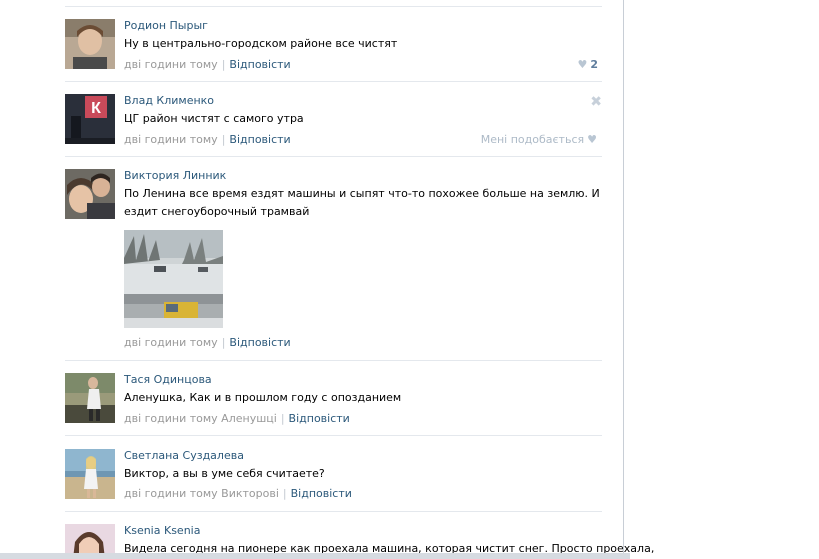  I want to click on author-name: Родион Пырыг, so click(166, 25).